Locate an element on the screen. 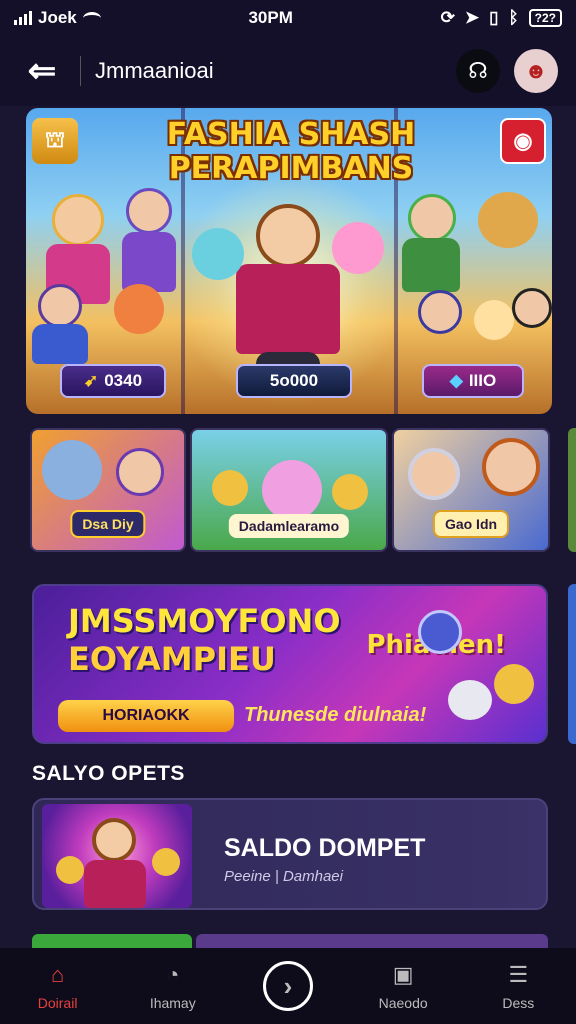 This screenshot has width=576, height=1024. hero-pill-left: ➹ 0340 is located at coordinates (113, 381).